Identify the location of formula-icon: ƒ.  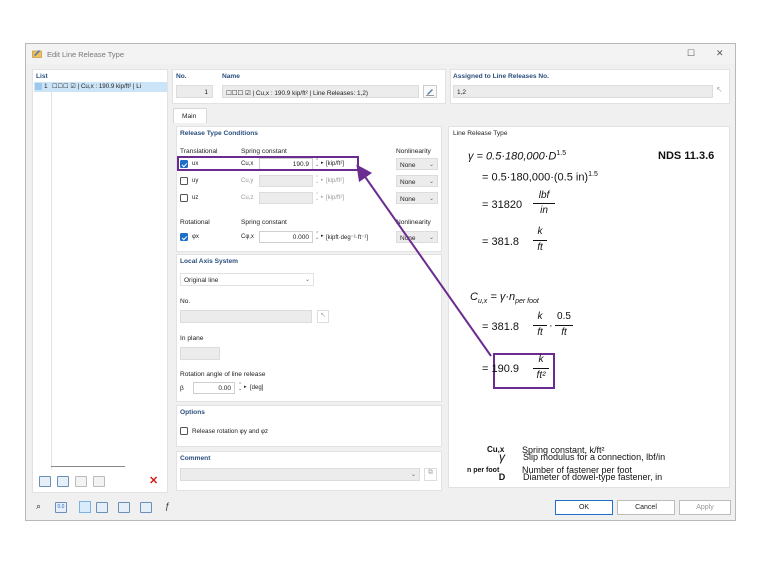
(167, 506).